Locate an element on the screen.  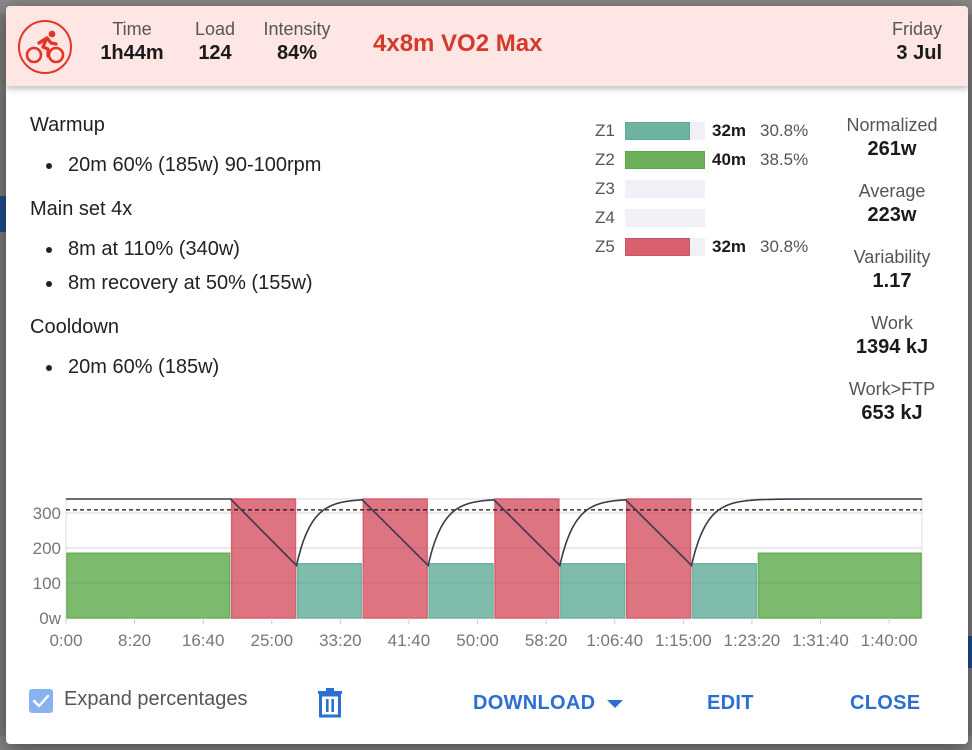
zone-time: 40m is located at coordinates (729, 159).